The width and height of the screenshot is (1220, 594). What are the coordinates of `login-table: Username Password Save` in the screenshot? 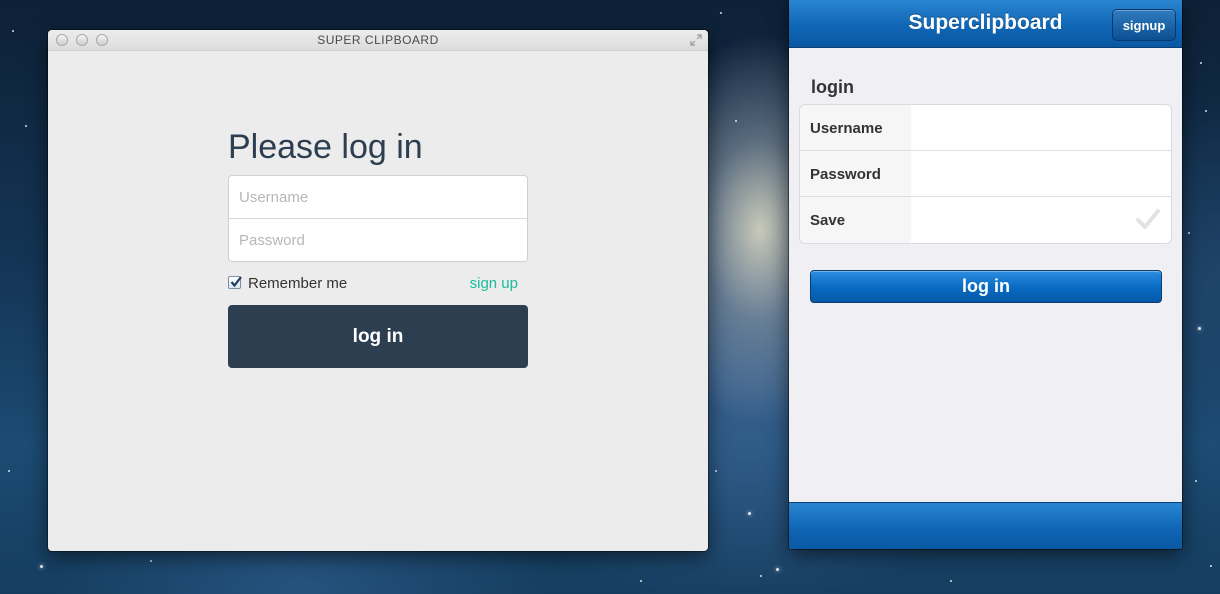 It's located at (985, 174).